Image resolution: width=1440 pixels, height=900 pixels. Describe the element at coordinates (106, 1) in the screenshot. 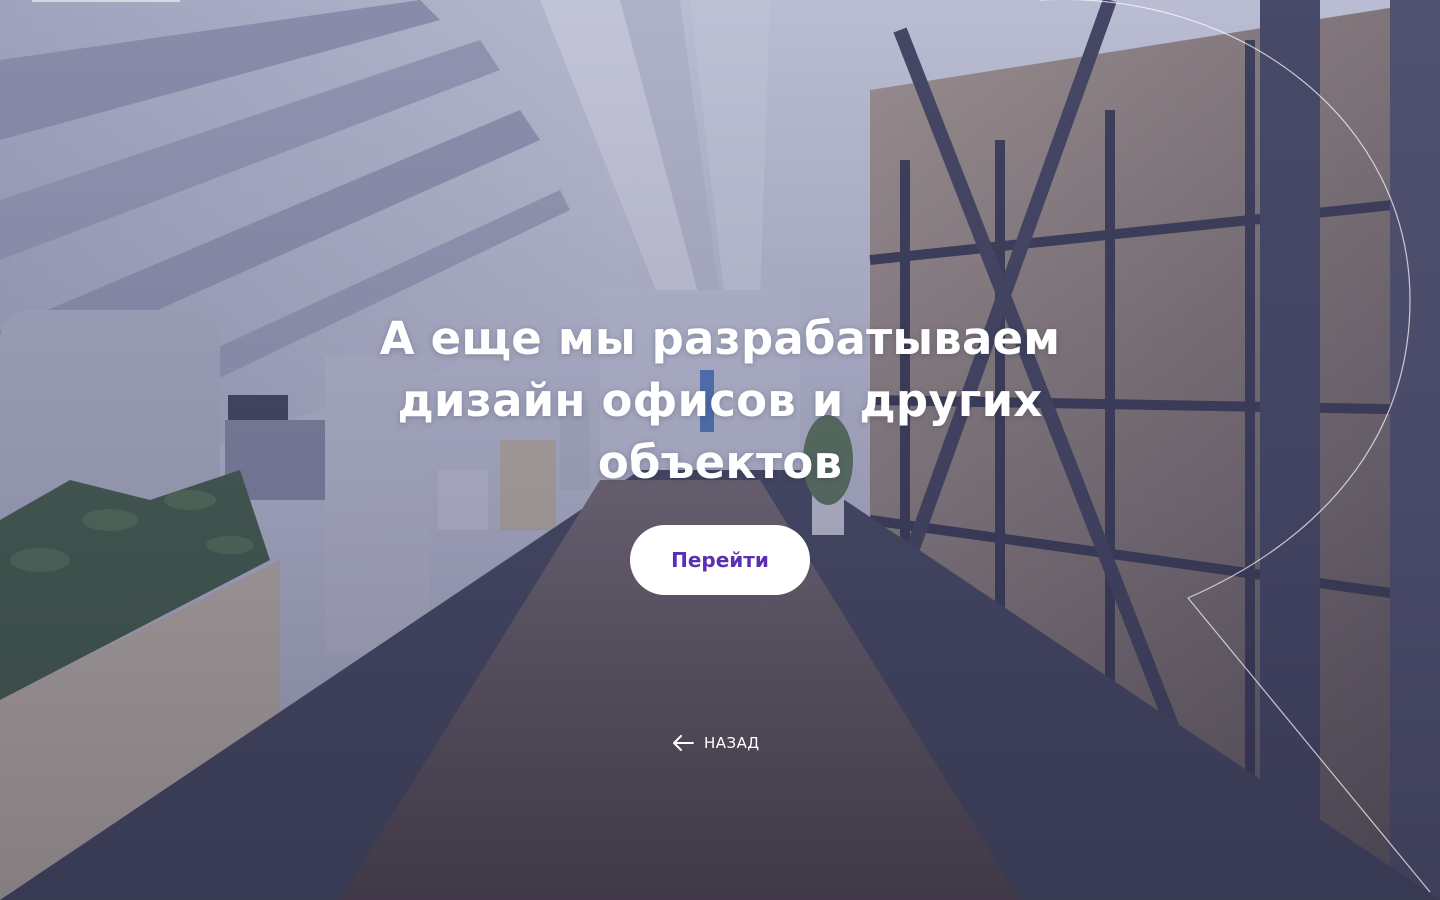

I see `decorative-line` at that location.